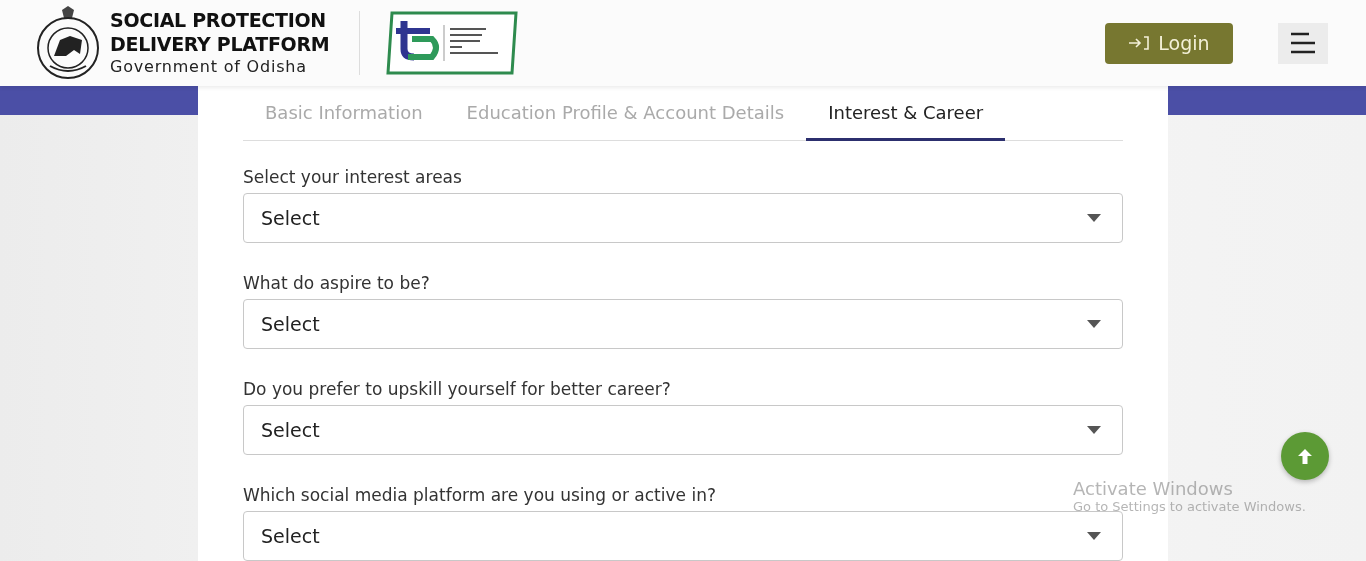  Describe the element at coordinates (209, 67) in the screenshot. I see `platform-subtitle: Government of Odisha` at that location.